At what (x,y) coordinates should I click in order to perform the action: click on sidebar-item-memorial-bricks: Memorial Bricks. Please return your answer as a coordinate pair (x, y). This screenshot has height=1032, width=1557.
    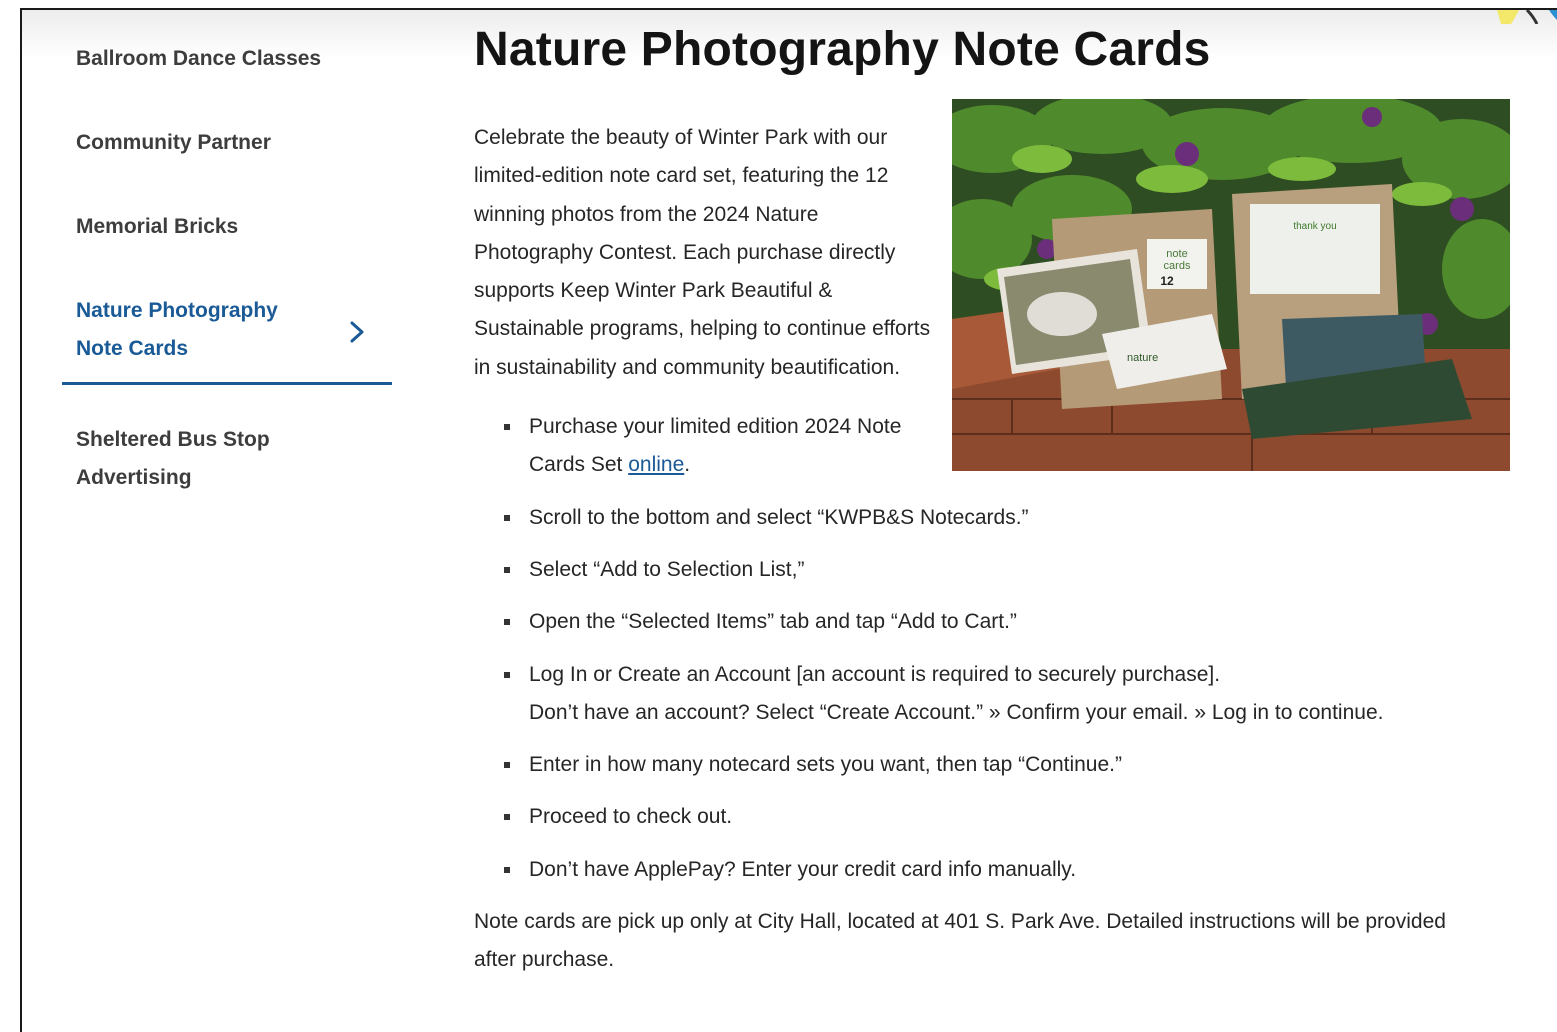
    Looking at the image, I should click on (227, 227).